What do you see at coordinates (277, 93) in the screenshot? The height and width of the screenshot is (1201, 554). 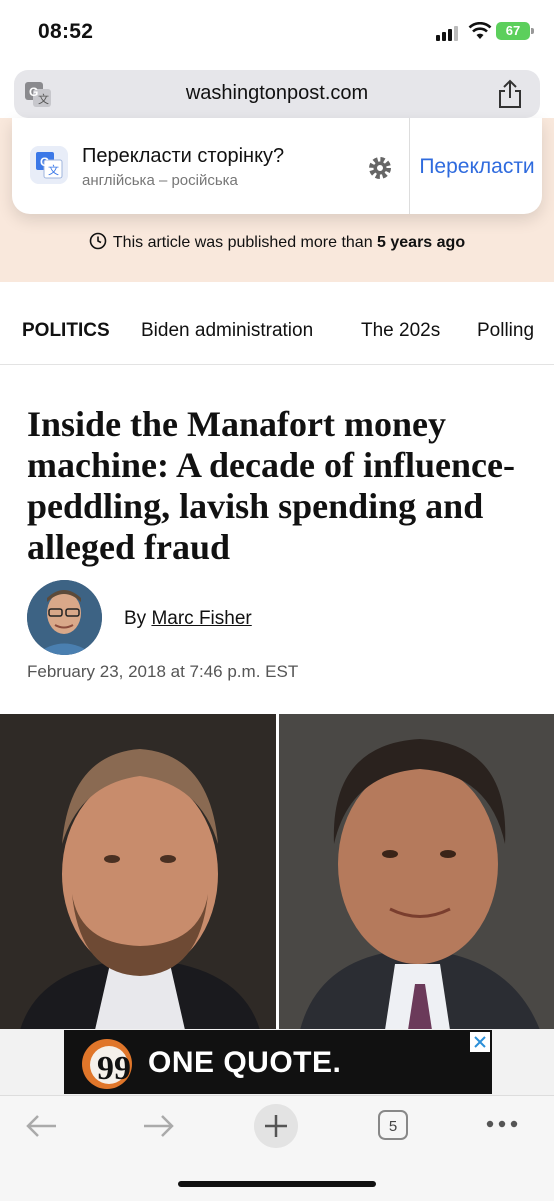 I see `url-text: washingtonpost.com` at bounding box center [277, 93].